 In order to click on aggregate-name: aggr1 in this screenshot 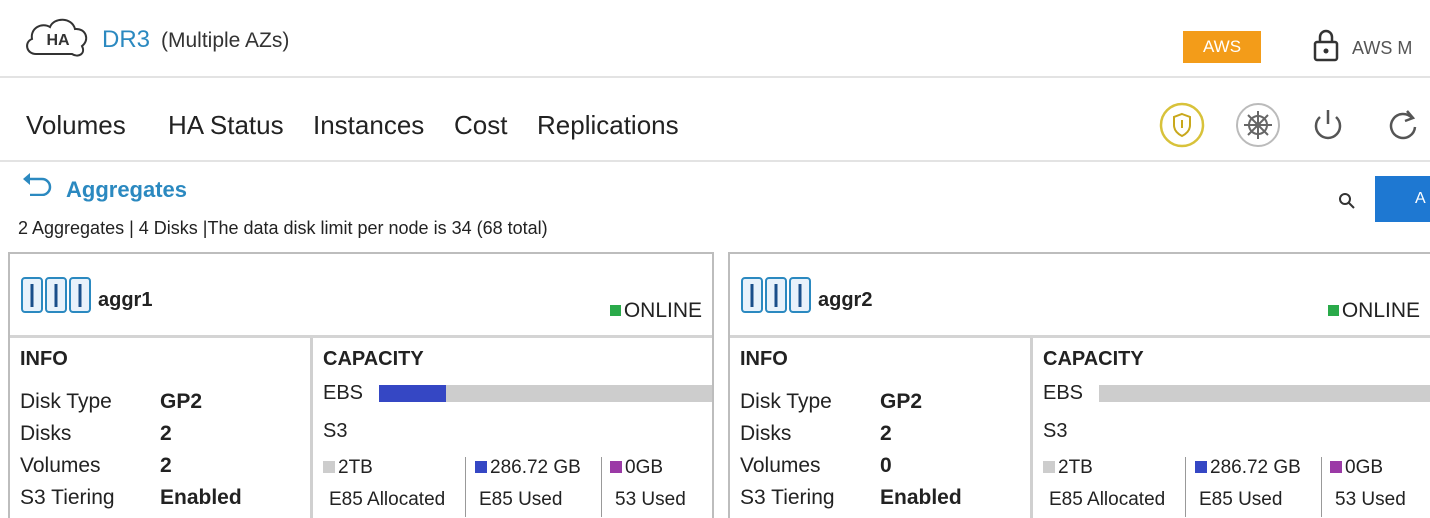, I will do `click(125, 300)`.